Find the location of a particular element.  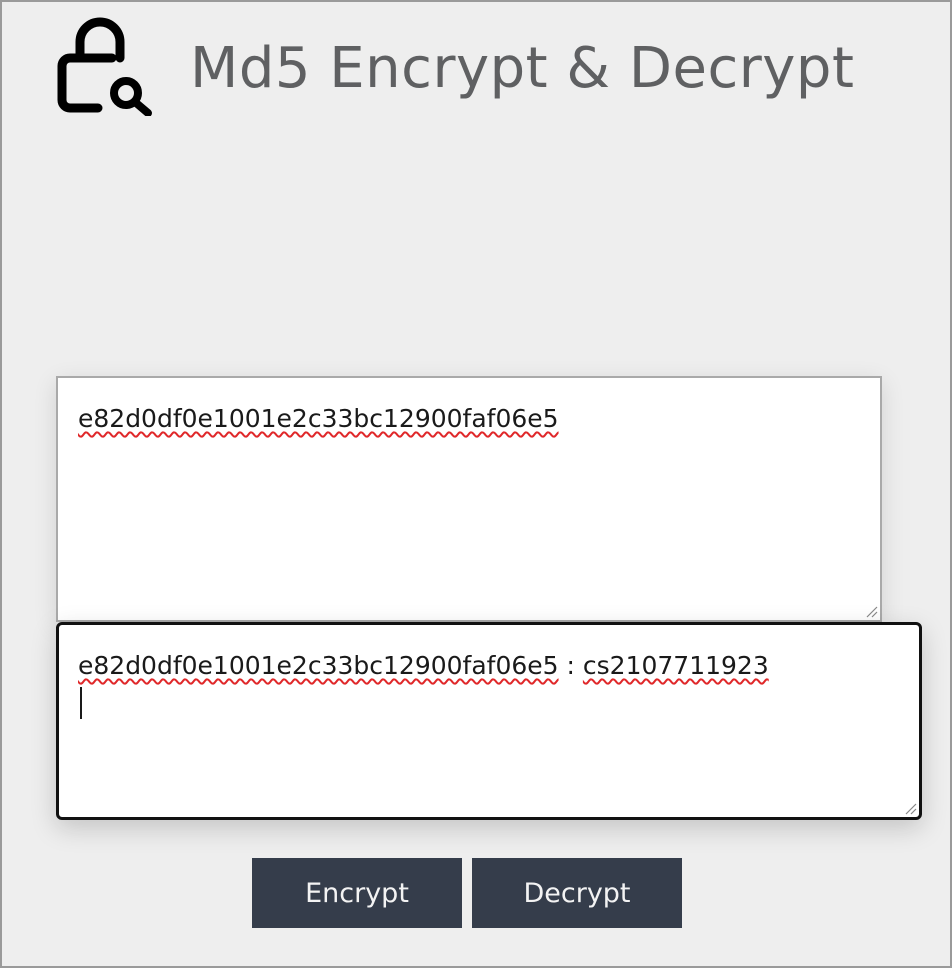

input-text: e82d0df0e1001e2c33bc12900faf06e5 is located at coordinates (318, 418).